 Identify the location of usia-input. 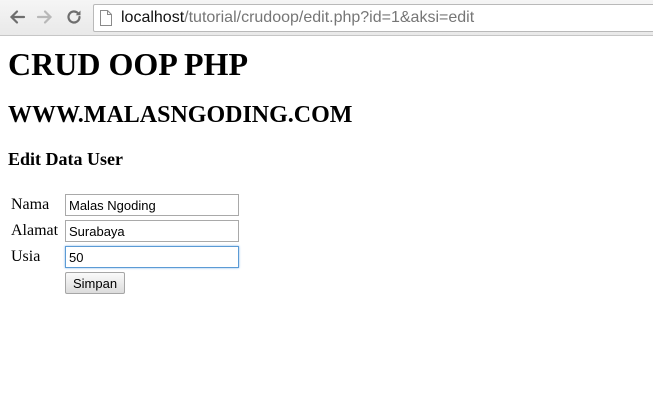
(152, 257).